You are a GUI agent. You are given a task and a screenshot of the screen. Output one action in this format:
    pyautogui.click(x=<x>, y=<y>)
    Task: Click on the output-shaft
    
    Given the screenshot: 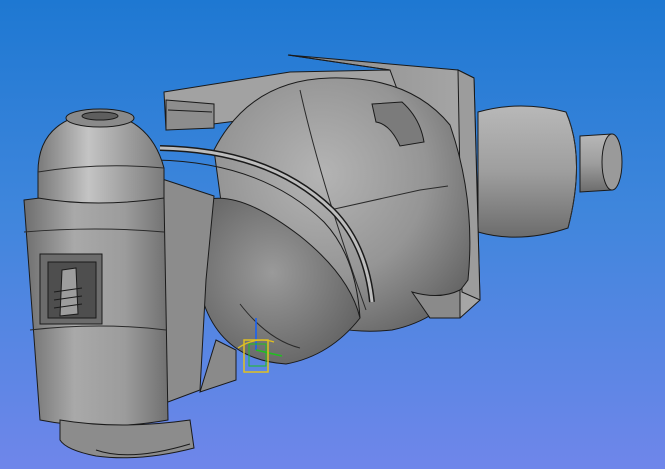 What is the action you would take?
    pyautogui.click(x=601, y=163)
    